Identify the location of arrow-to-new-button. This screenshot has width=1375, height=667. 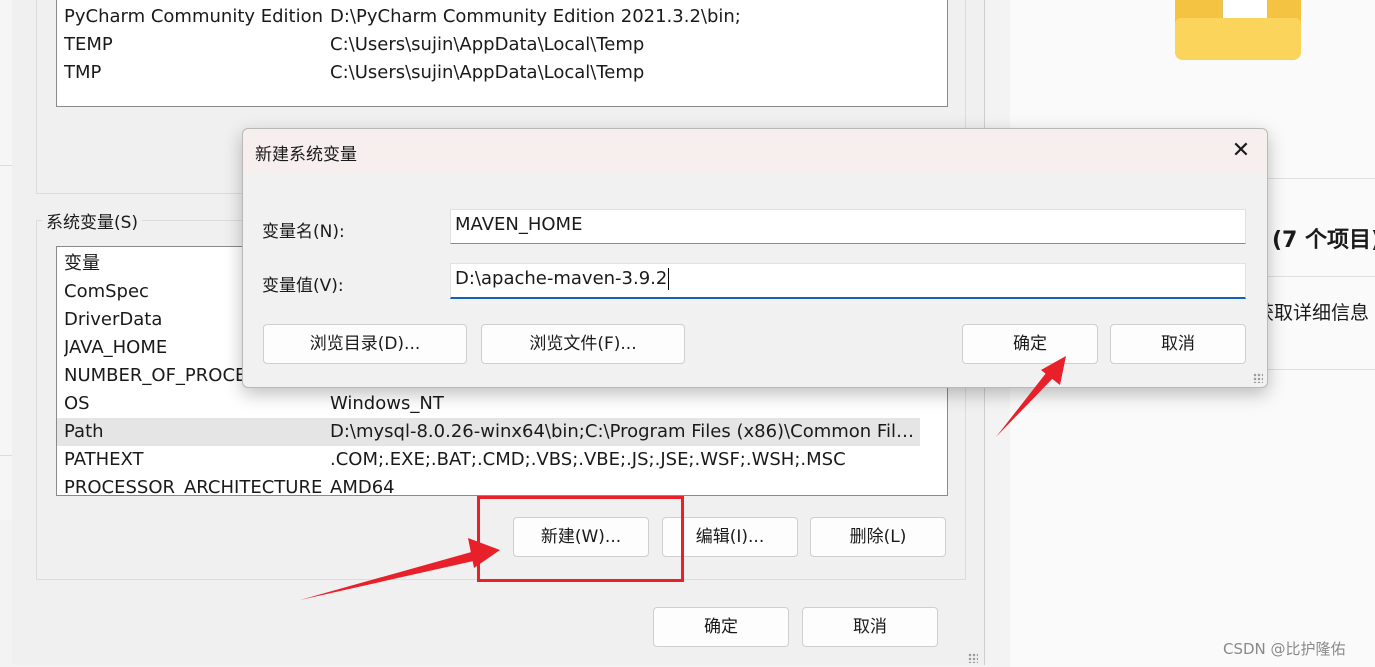
(400, 569).